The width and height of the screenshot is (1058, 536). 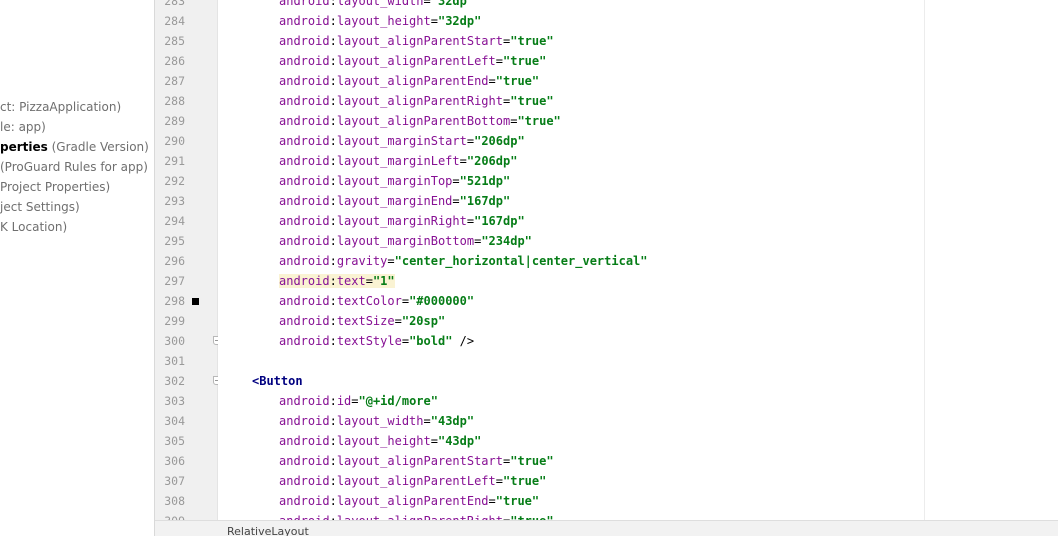 What do you see at coordinates (55, 187) in the screenshot?
I see `project-tree-item: Project Properties)` at bounding box center [55, 187].